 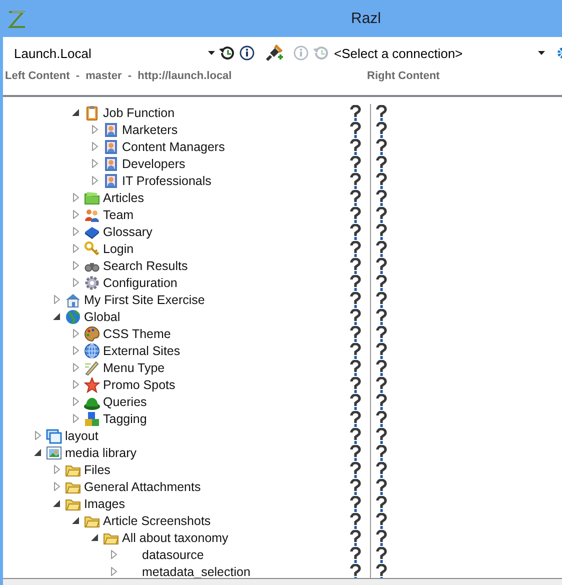 What do you see at coordinates (142, 487) in the screenshot?
I see `tree-item: General Attachments` at bounding box center [142, 487].